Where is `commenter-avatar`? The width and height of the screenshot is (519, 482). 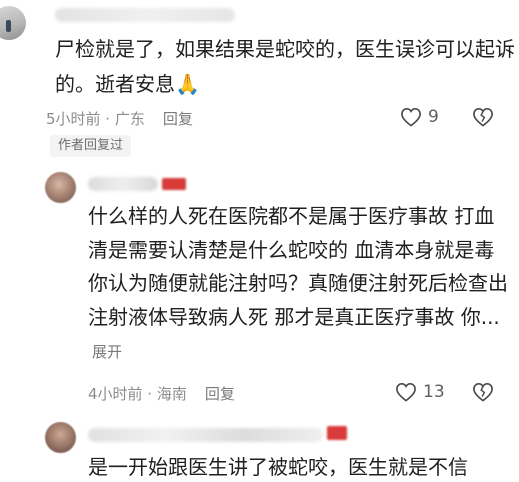
commenter-avatar is located at coordinates (13, 23).